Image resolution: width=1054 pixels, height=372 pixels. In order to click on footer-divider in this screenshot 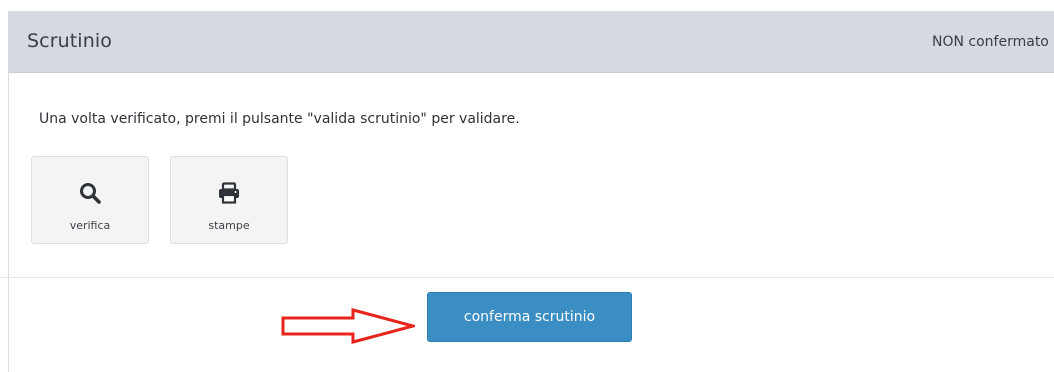, I will do `click(527, 277)`.